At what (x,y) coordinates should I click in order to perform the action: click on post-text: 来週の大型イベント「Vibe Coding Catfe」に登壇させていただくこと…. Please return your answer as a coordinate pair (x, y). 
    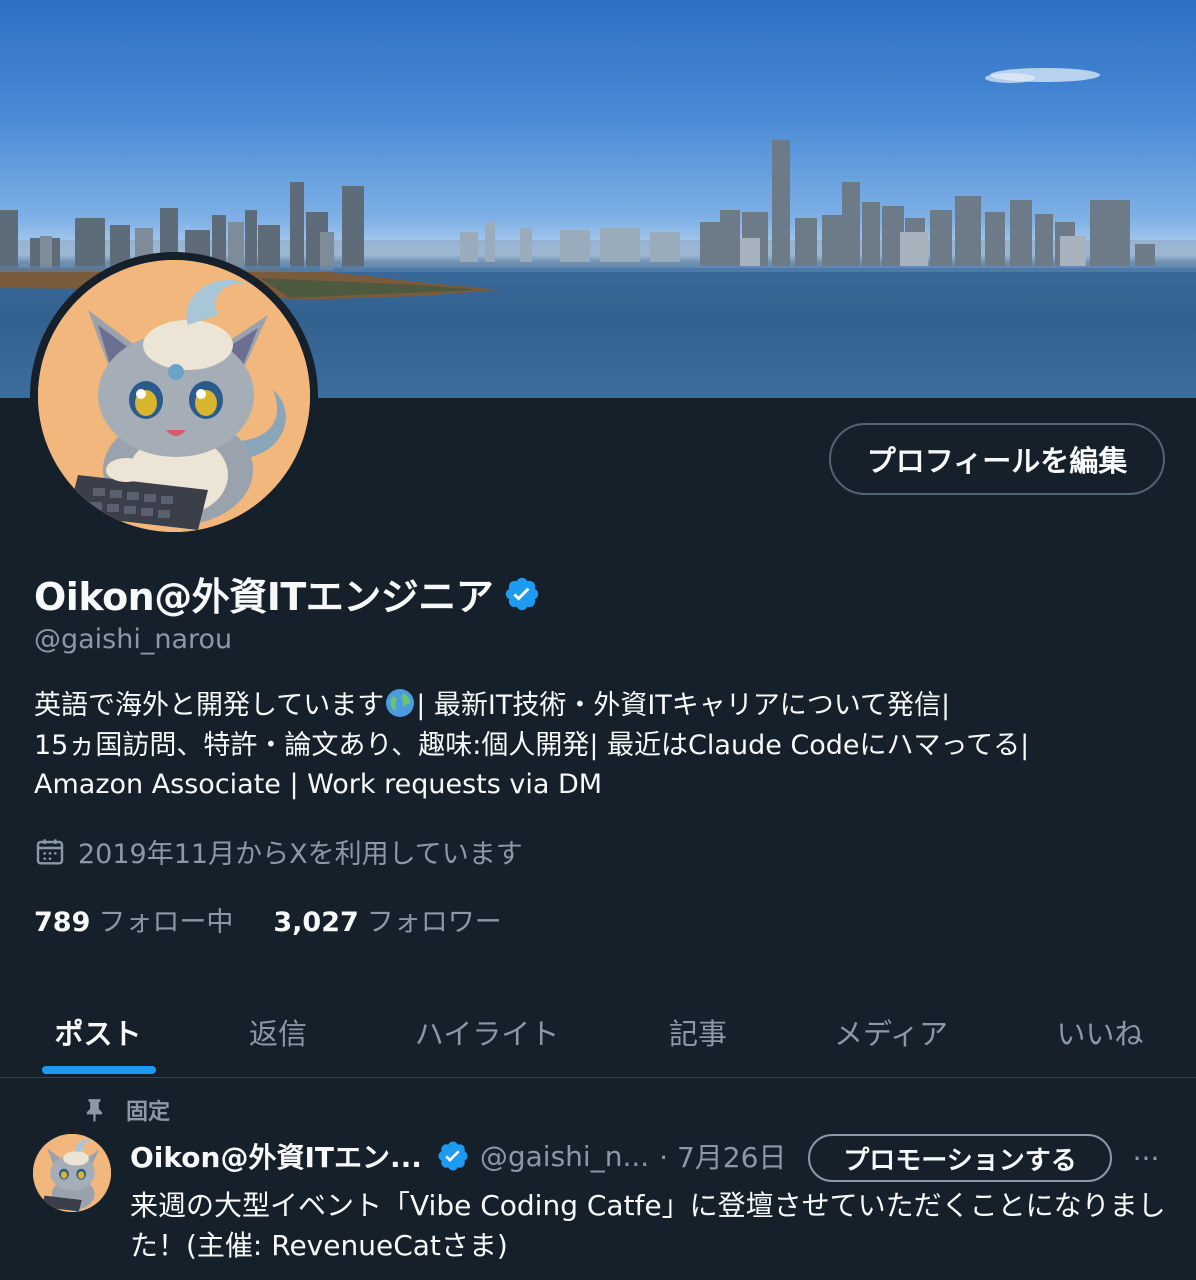
    Looking at the image, I should click on (648, 1225).